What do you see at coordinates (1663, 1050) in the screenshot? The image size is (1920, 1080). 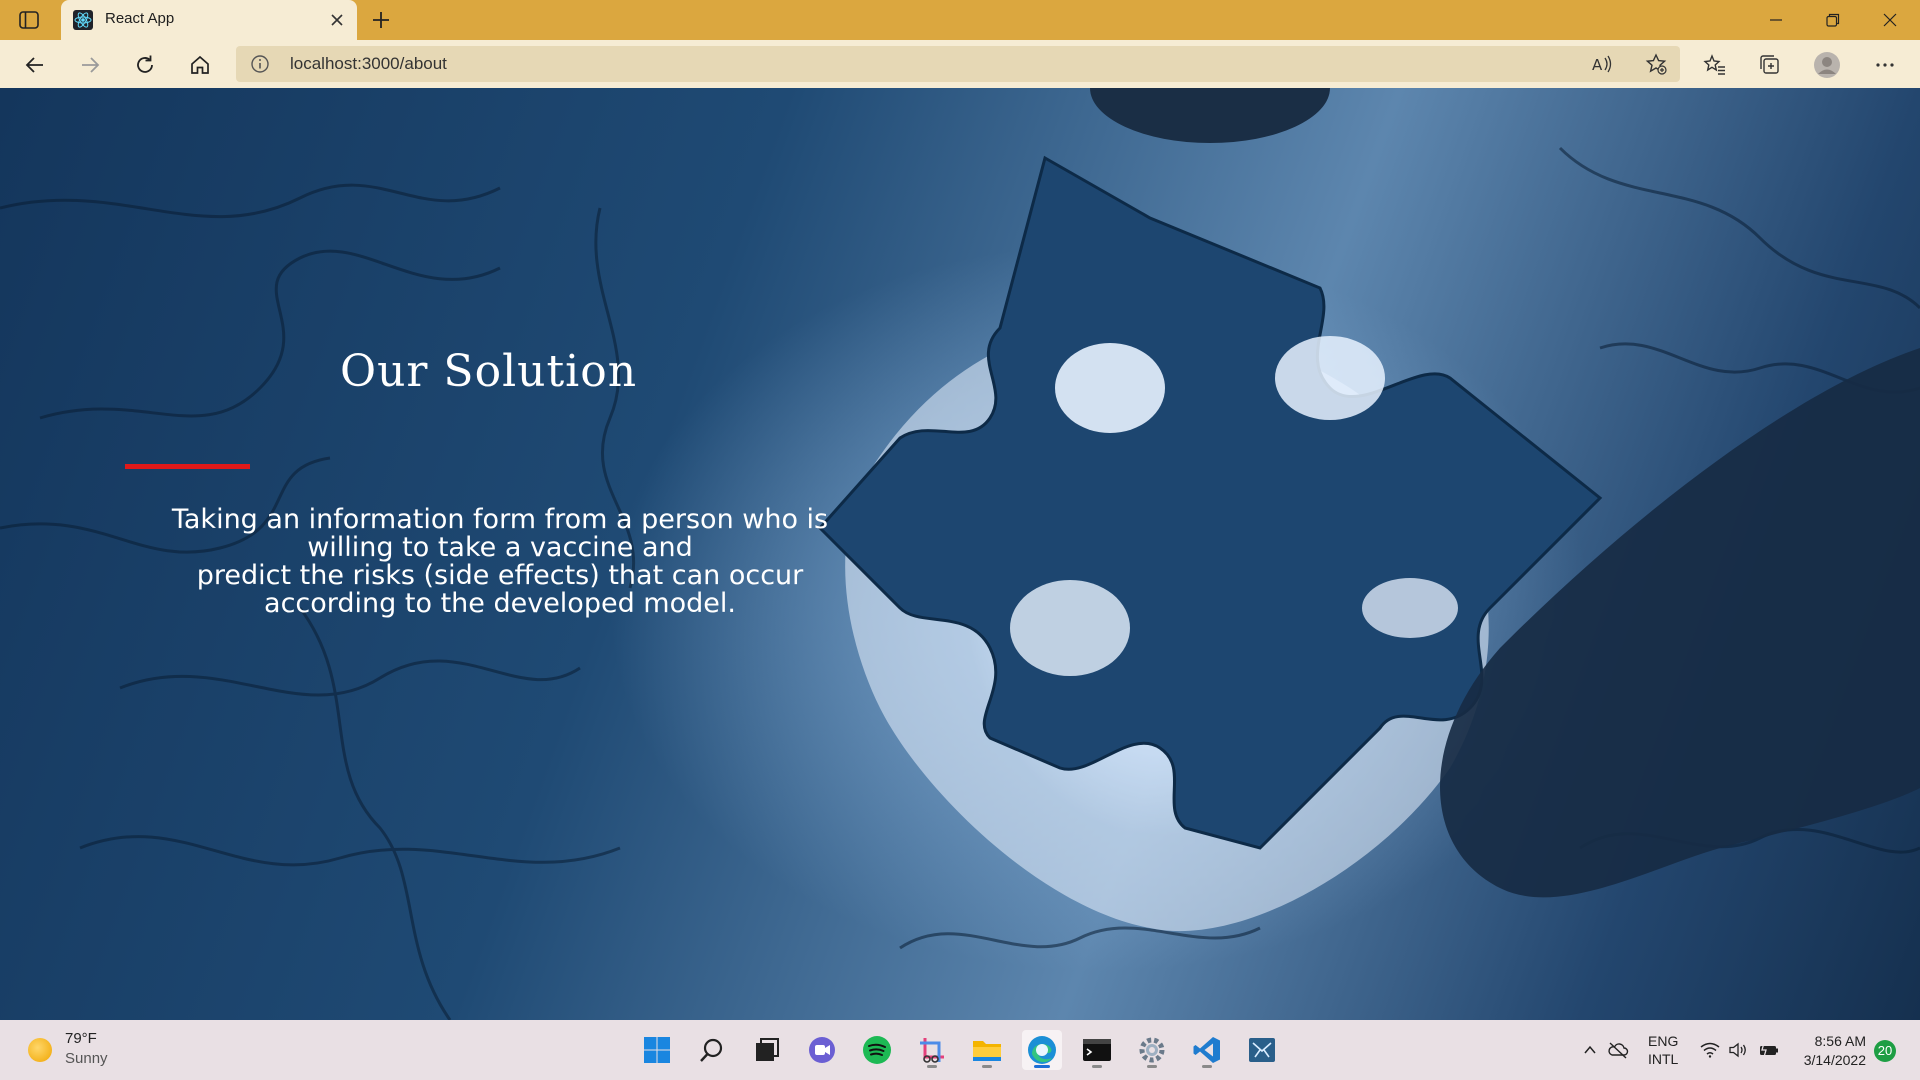 I see `input-language-indicator: ENG INTL` at bounding box center [1663, 1050].